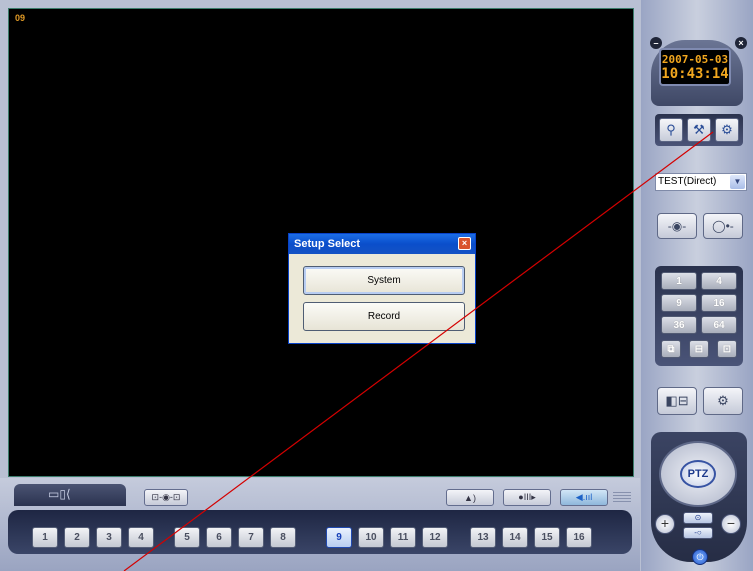 This screenshot has width=753, height=571. What do you see at coordinates (579, 537) in the screenshot?
I see `channel-button-16: 16` at bounding box center [579, 537].